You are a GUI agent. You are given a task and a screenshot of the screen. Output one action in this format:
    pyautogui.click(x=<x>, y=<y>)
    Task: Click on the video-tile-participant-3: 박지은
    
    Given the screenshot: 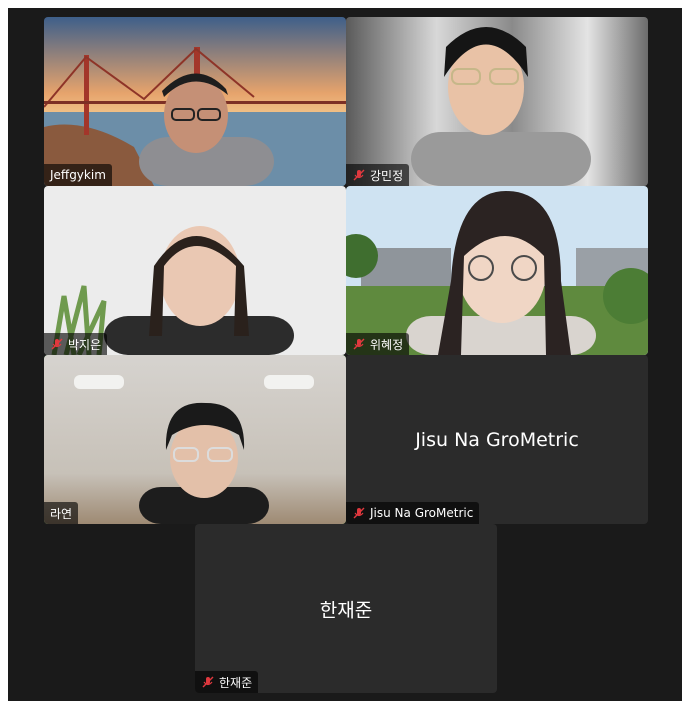 What is the action you would take?
    pyautogui.click(x=195, y=270)
    